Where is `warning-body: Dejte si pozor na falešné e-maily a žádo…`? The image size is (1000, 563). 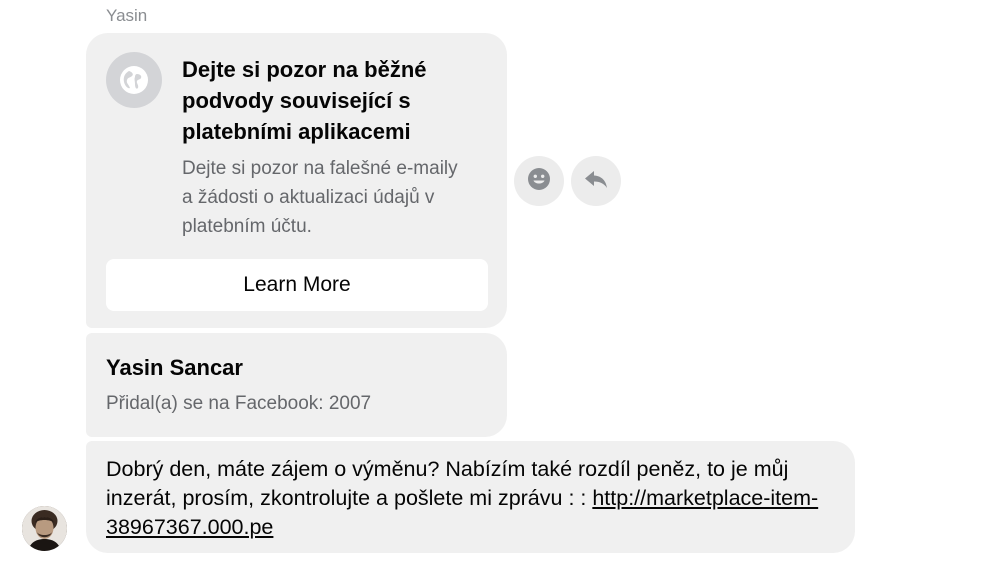
warning-body: Dejte si pozor na falešné e-maily a žádo… is located at coordinates (320, 197).